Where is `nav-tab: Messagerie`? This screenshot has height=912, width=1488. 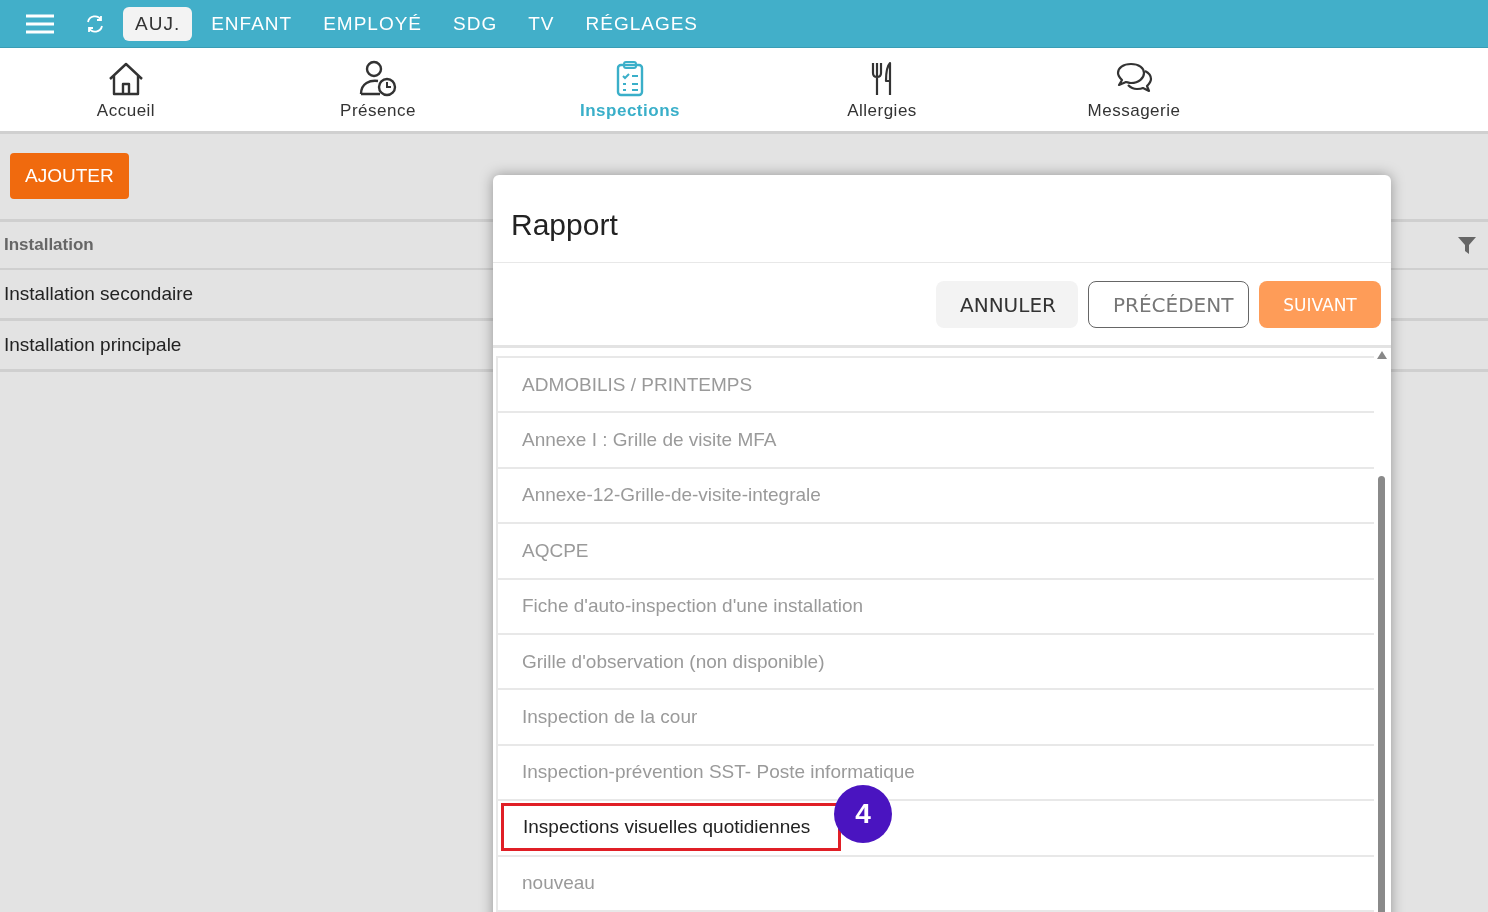 nav-tab: Messagerie is located at coordinates (1134, 89).